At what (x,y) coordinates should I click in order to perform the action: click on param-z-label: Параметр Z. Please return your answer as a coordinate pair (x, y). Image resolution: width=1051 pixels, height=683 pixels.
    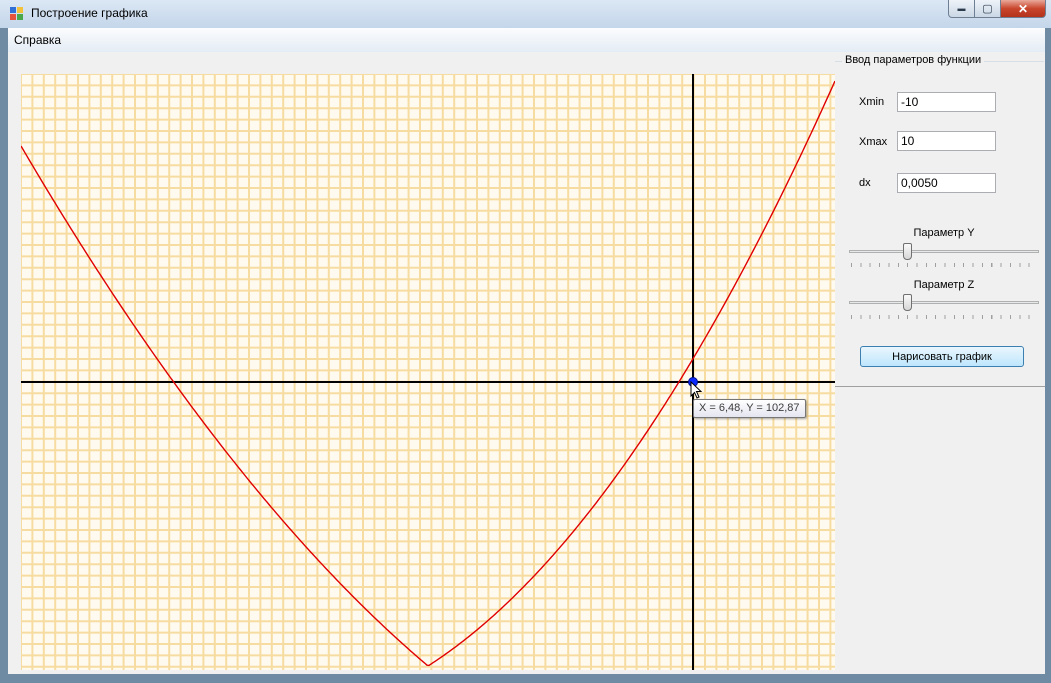
    Looking at the image, I should click on (944, 285).